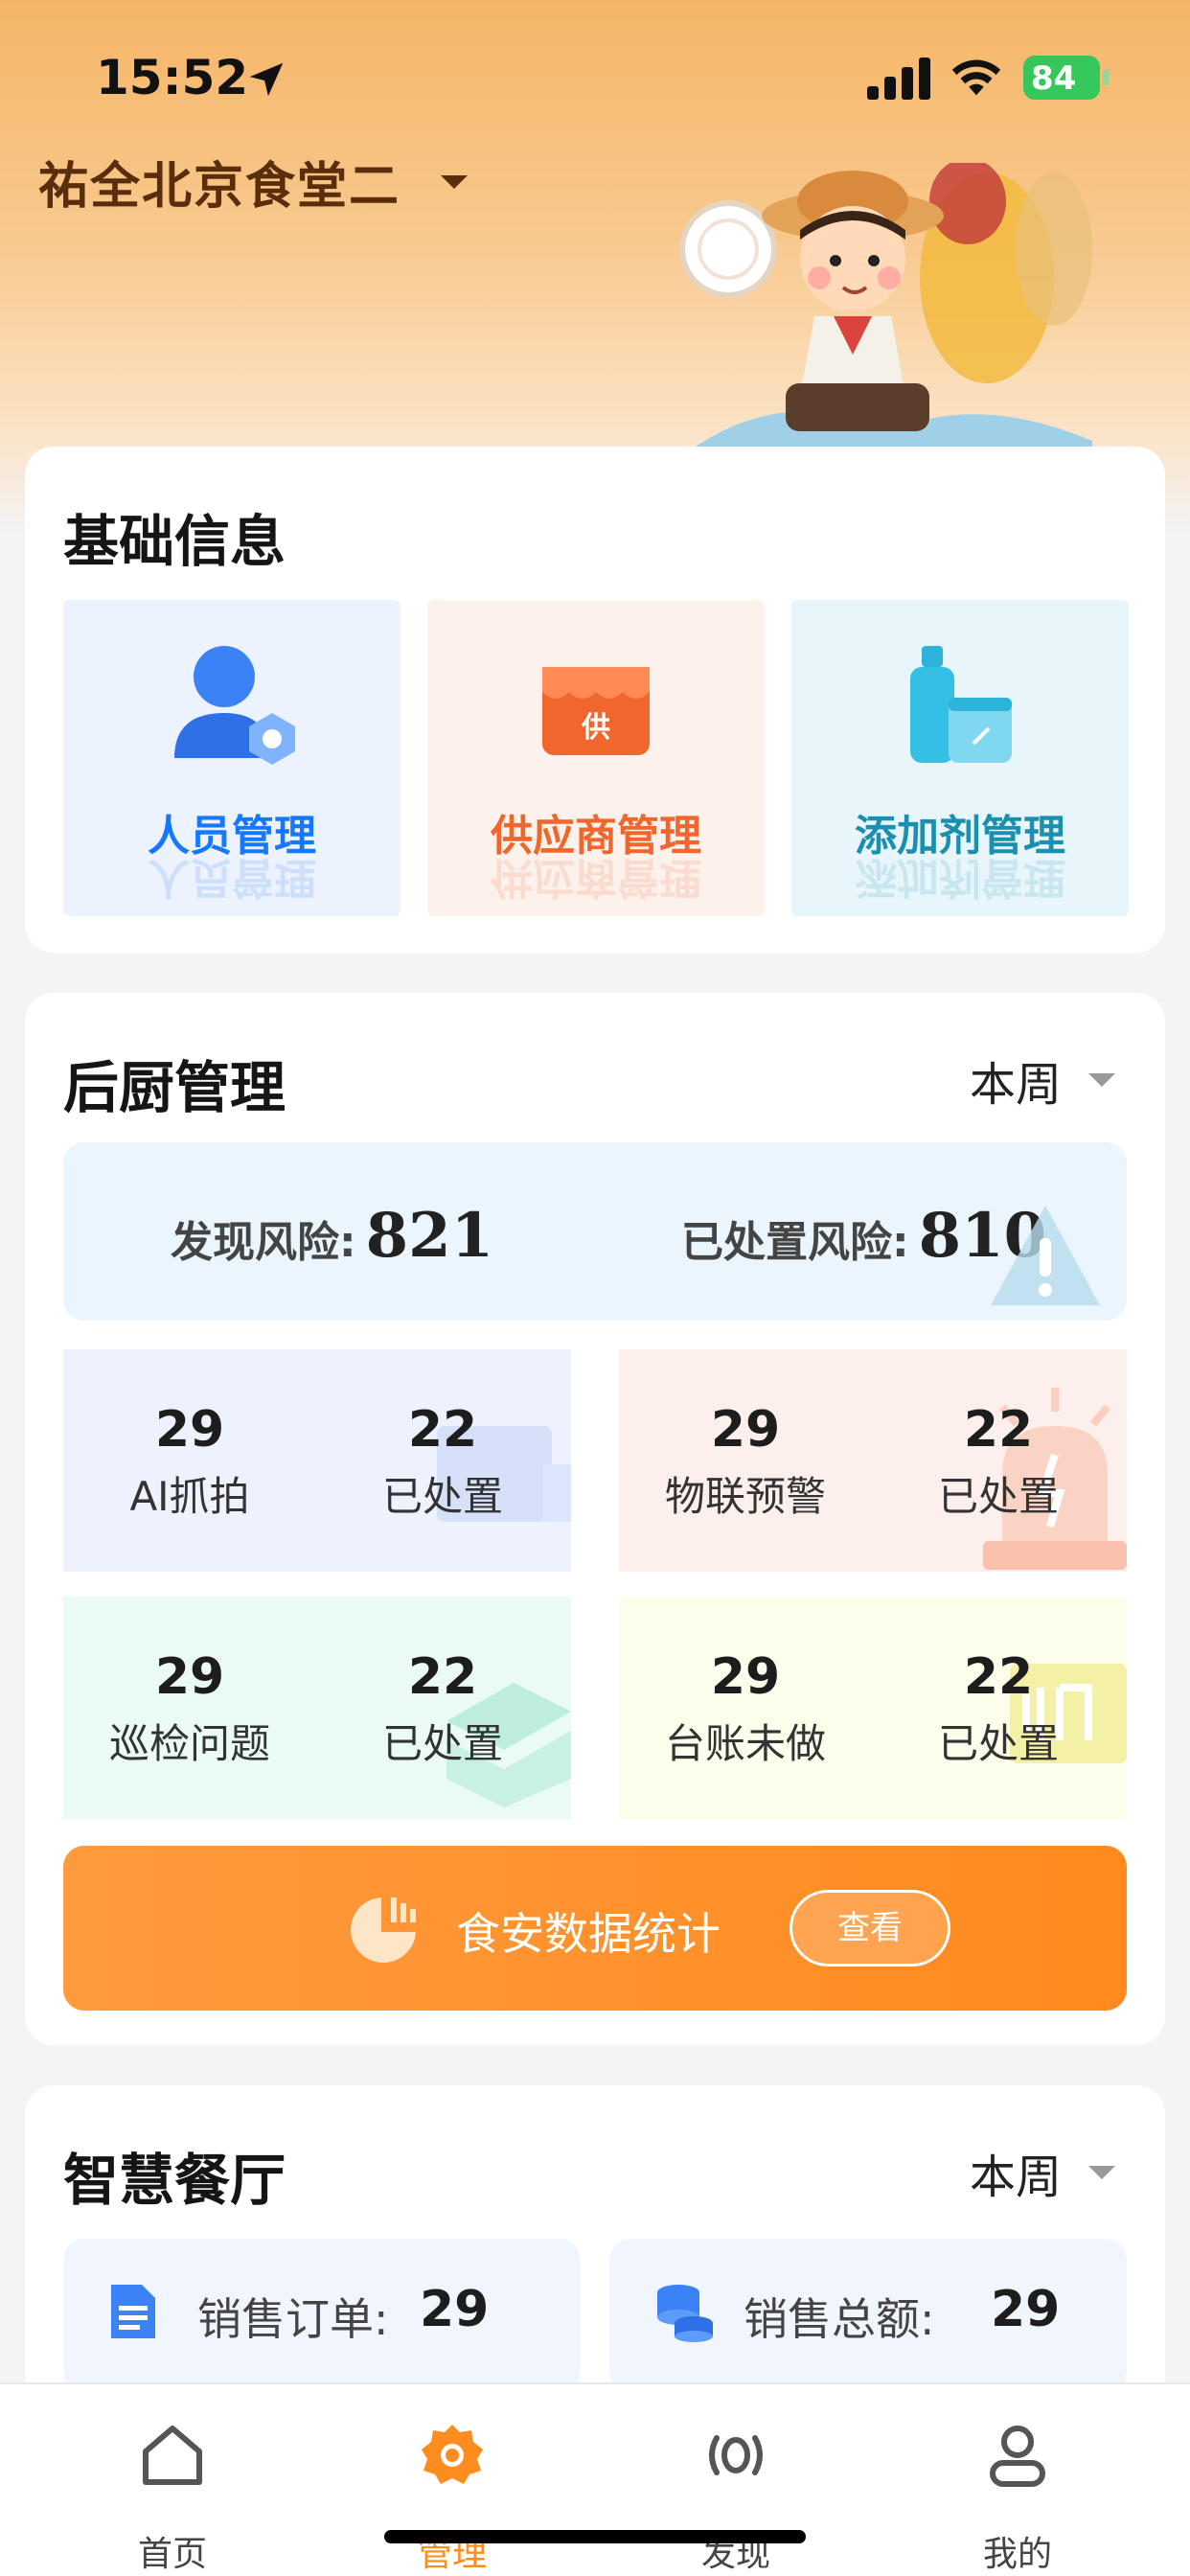 Image resolution: width=1190 pixels, height=2576 pixels. Describe the element at coordinates (745, 1709) in the screenshot. I see `stat-count-col: 29 台账未做` at that location.